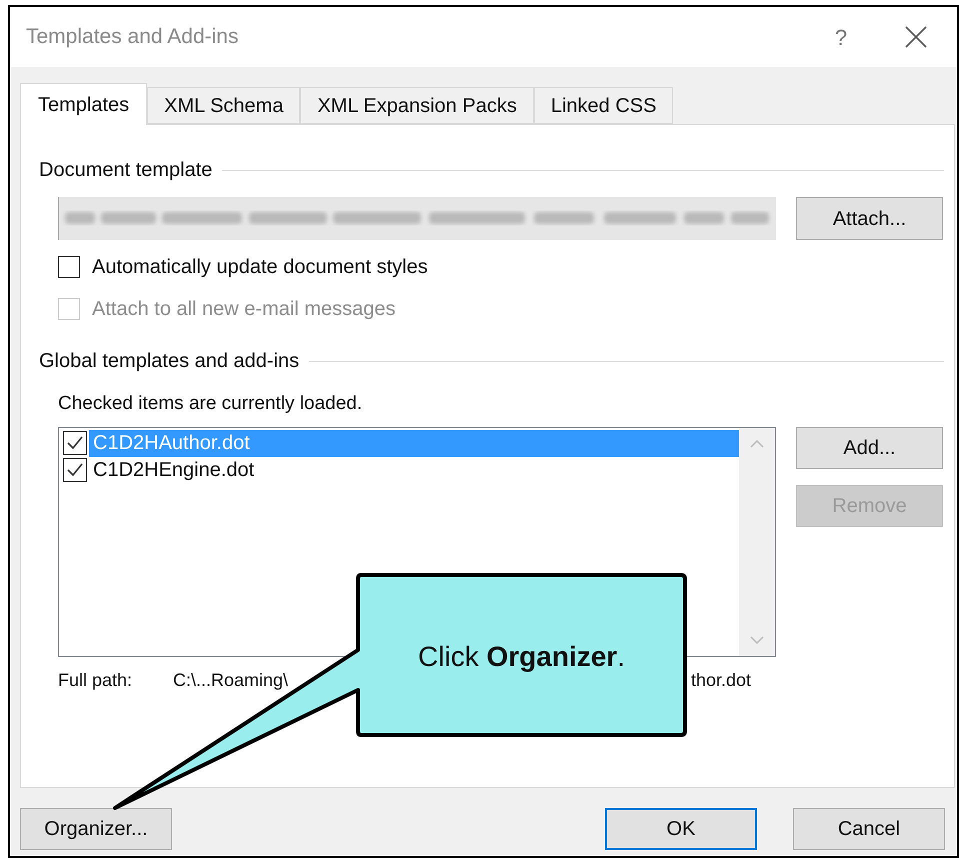  I want to click on section-heading: Global templates and add-ins, so click(169, 361).